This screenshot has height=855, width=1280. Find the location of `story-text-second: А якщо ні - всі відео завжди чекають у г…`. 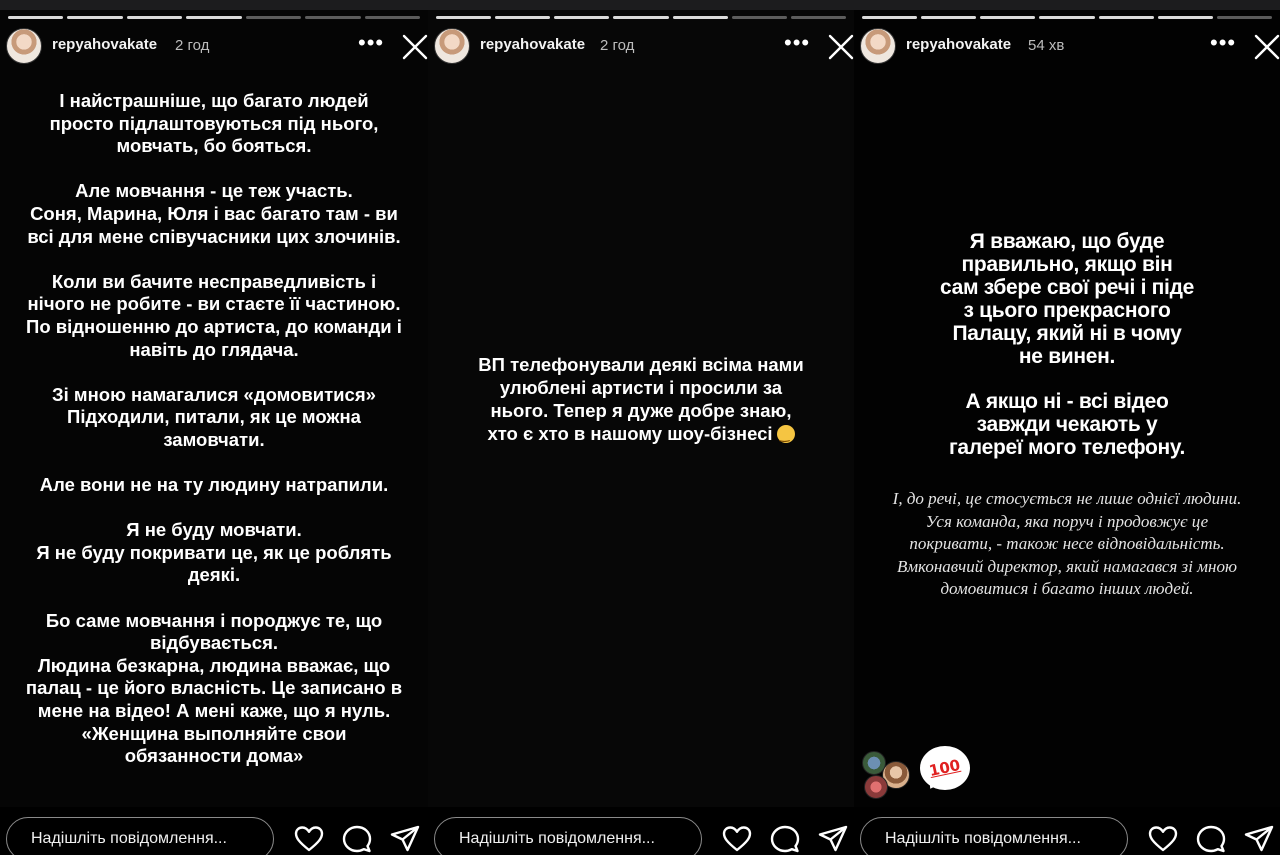

story-text-second: А якщо ні - всі відео завжди чекають у г… is located at coordinates (1067, 424).